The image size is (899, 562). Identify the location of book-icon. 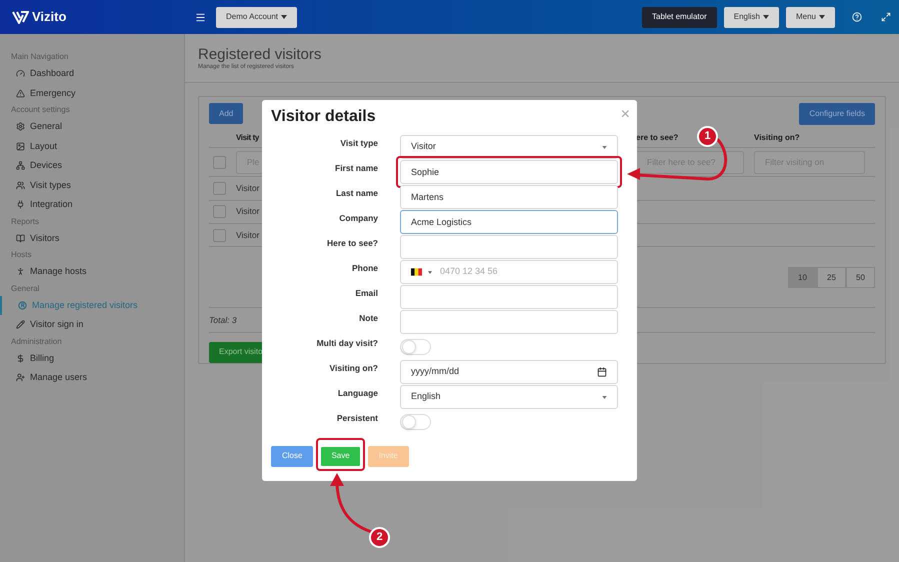
(20, 238).